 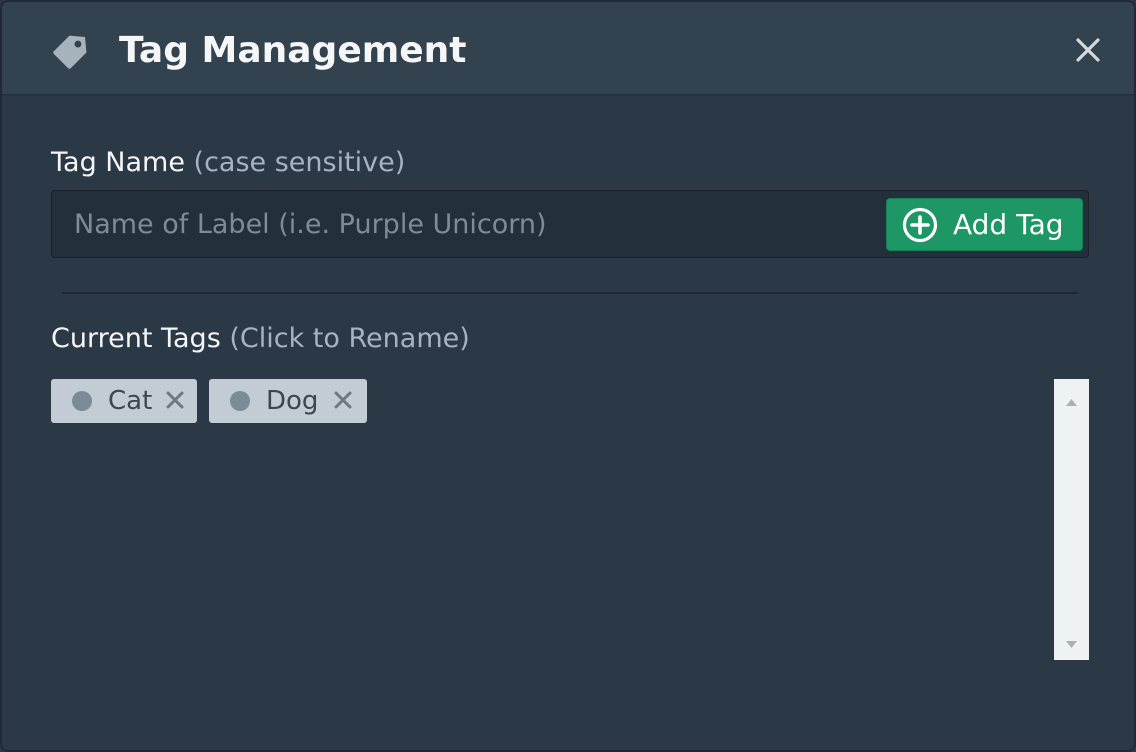 I want to click on add-tag-button: Add Tag, so click(x=984, y=224).